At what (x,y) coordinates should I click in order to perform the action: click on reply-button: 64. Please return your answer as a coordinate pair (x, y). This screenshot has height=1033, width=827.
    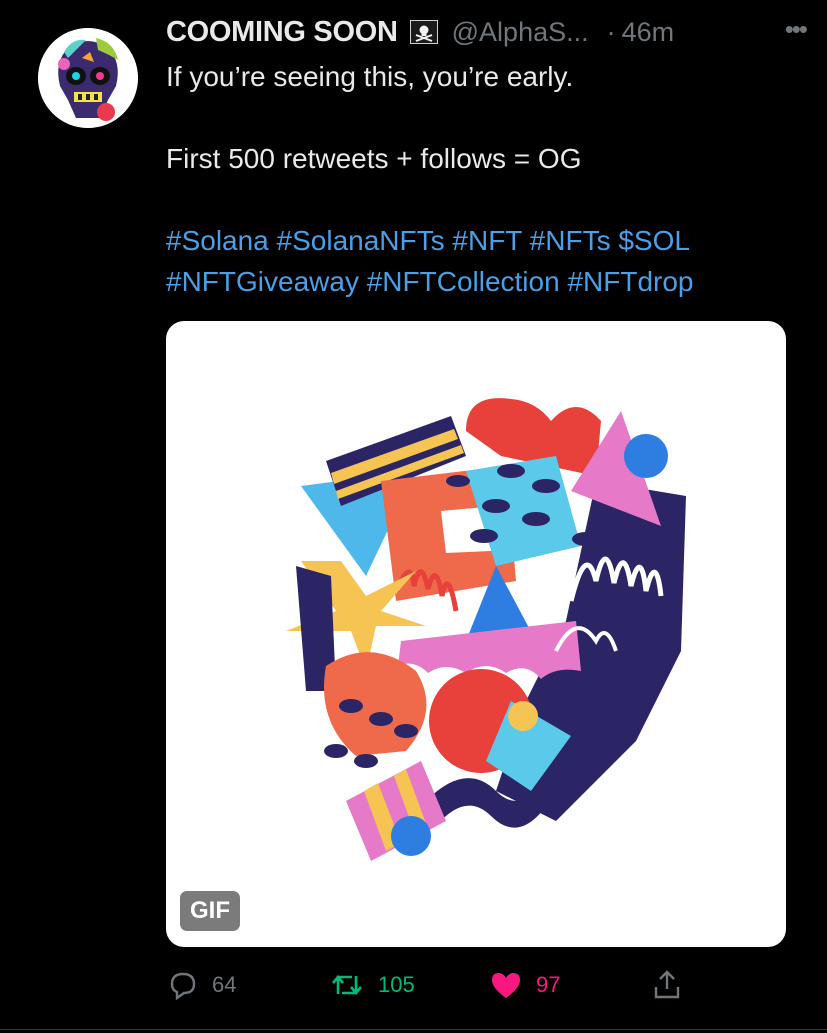
    Looking at the image, I should click on (202, 985).